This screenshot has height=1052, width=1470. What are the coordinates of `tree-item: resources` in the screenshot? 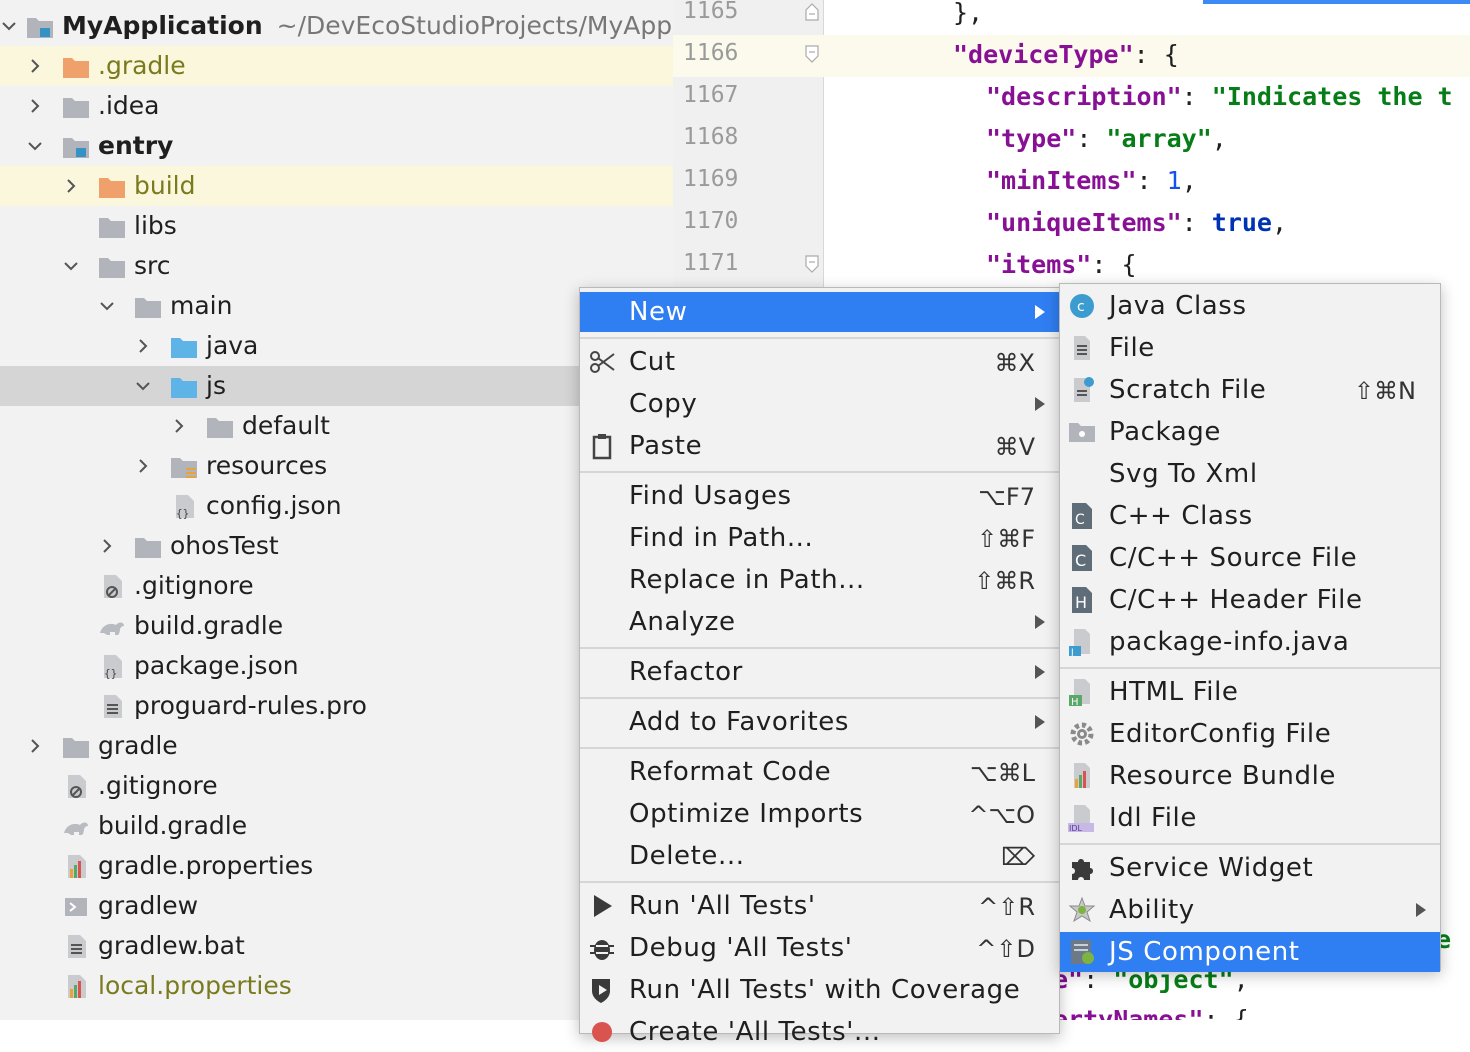 It's located at (336, 466).